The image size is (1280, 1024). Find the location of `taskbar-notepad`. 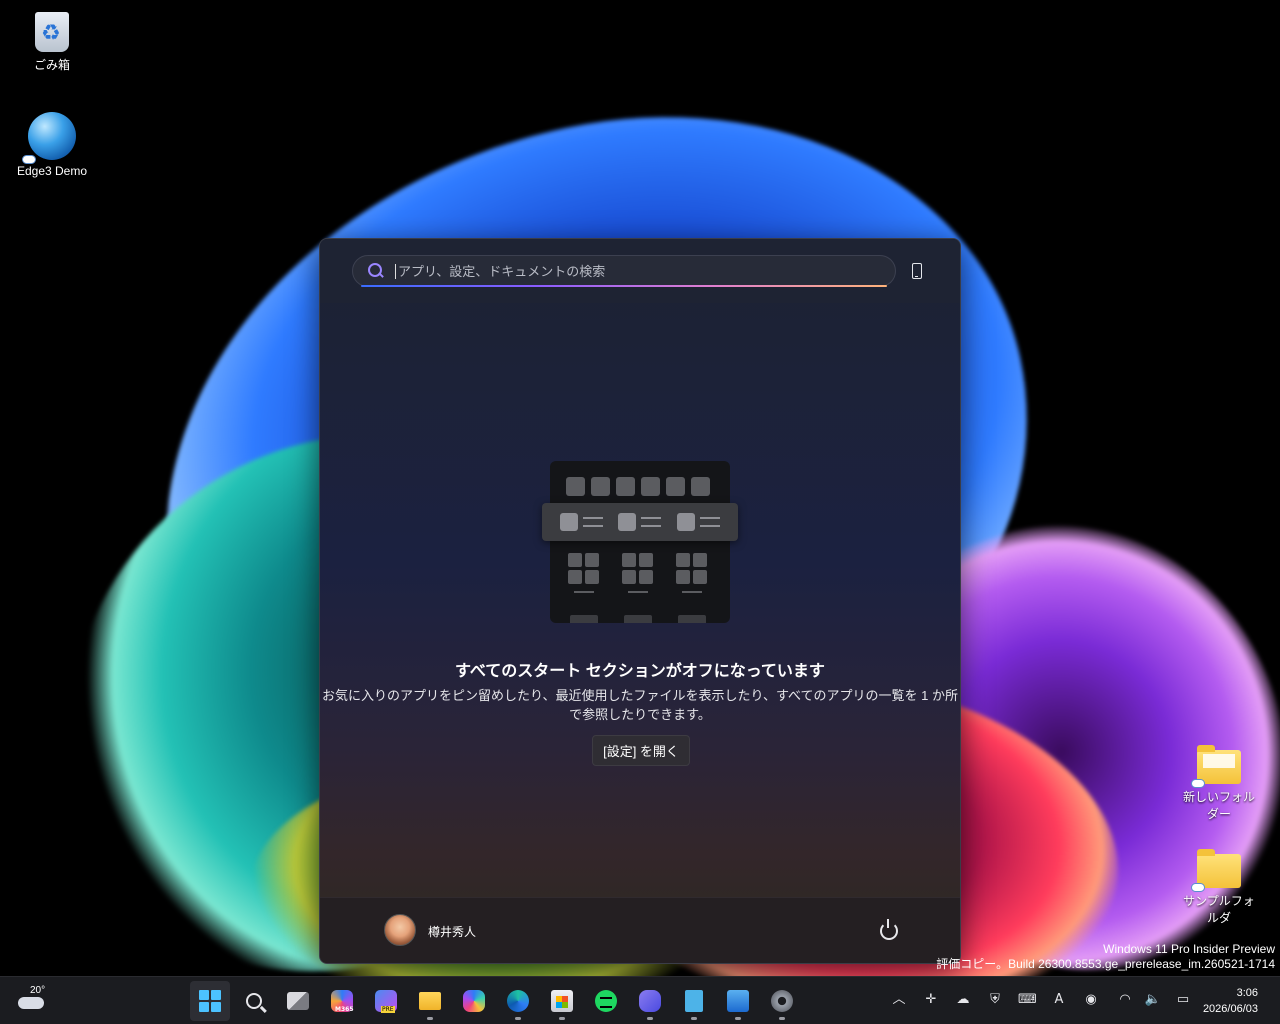

taskbar-notepad is located at coordinates (694, 1001).